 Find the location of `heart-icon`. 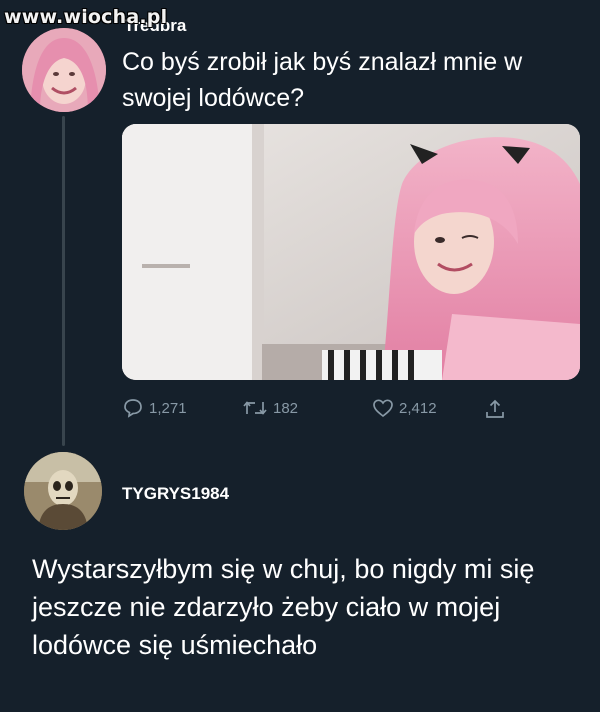

heart-icon is located at coordinates (383, 408).